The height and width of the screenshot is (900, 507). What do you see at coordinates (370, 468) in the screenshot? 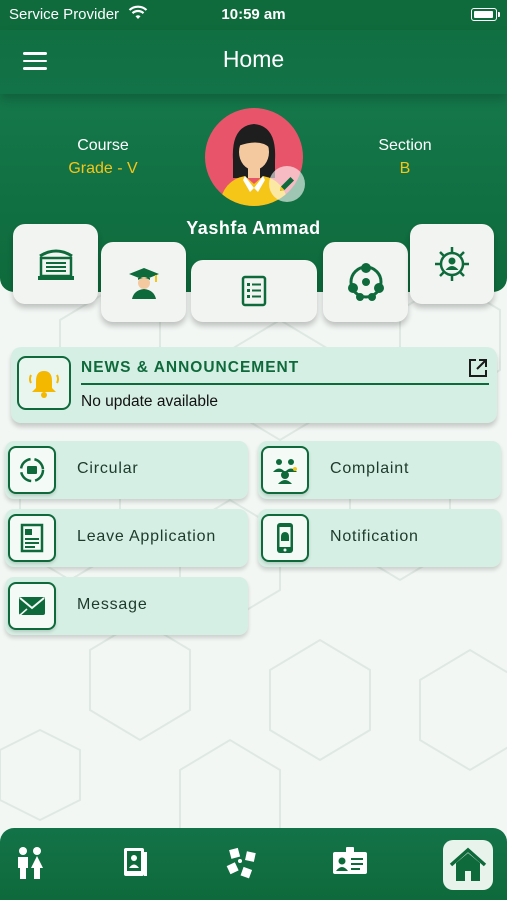
I see `complaint-label: Complaint` at bounding box center [370, 468].